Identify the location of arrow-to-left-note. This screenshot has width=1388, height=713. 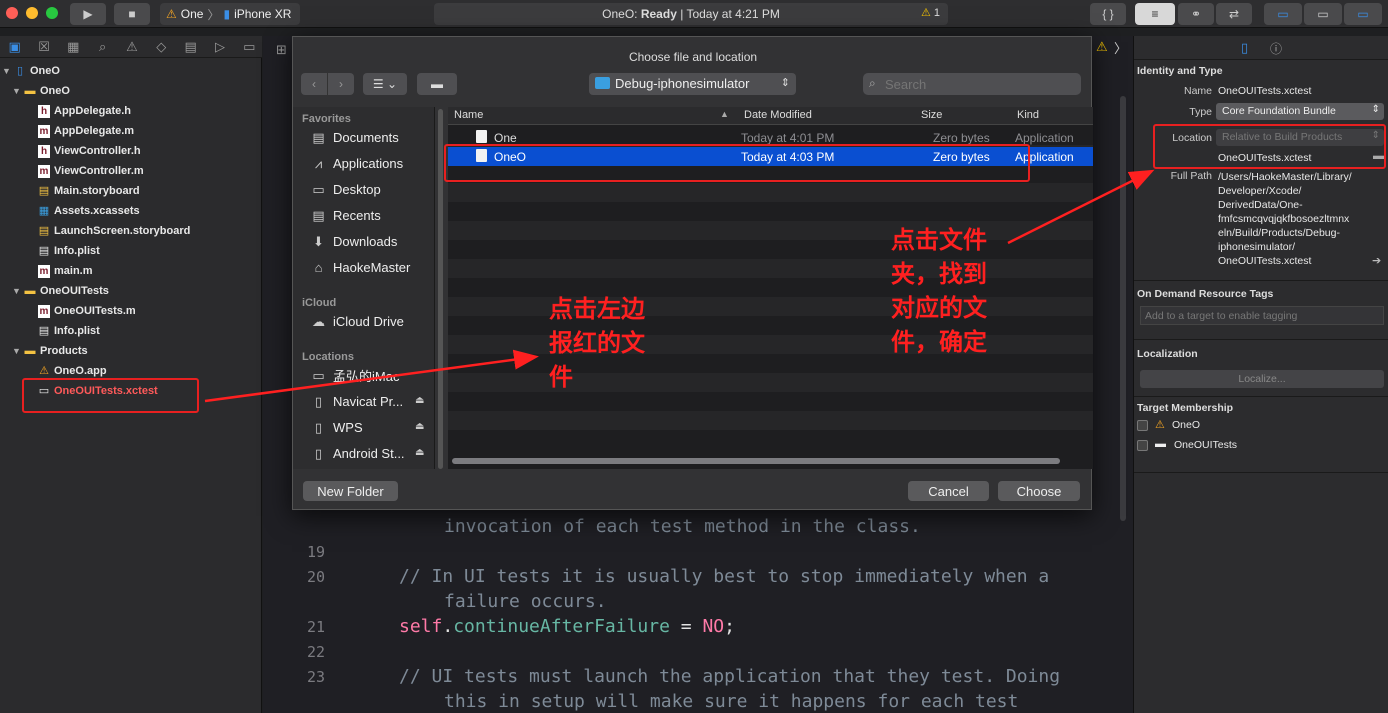
(371, 376).